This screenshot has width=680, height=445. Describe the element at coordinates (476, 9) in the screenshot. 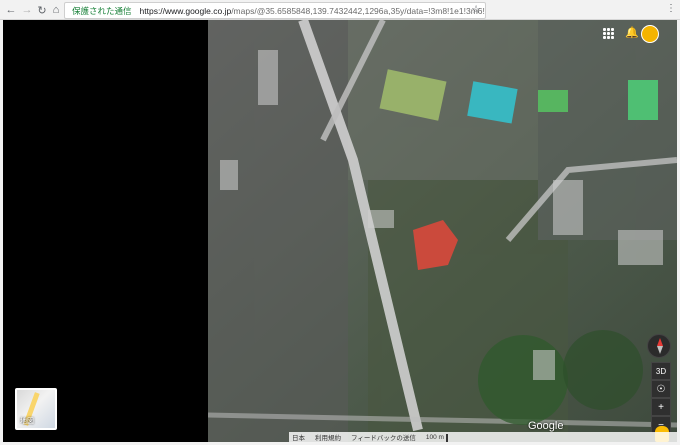

I see `star-icon: ☆` at that location.